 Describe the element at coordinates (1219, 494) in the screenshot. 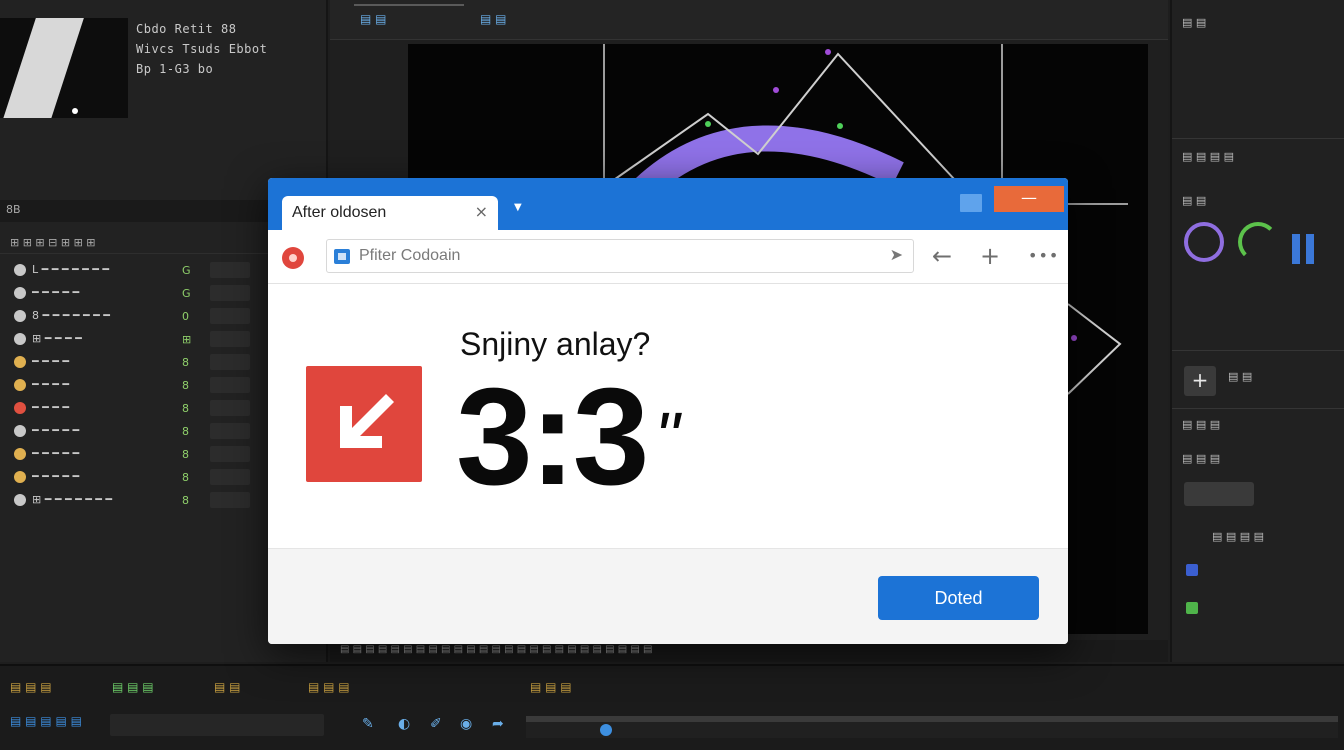

I see `effects-field` at that location.